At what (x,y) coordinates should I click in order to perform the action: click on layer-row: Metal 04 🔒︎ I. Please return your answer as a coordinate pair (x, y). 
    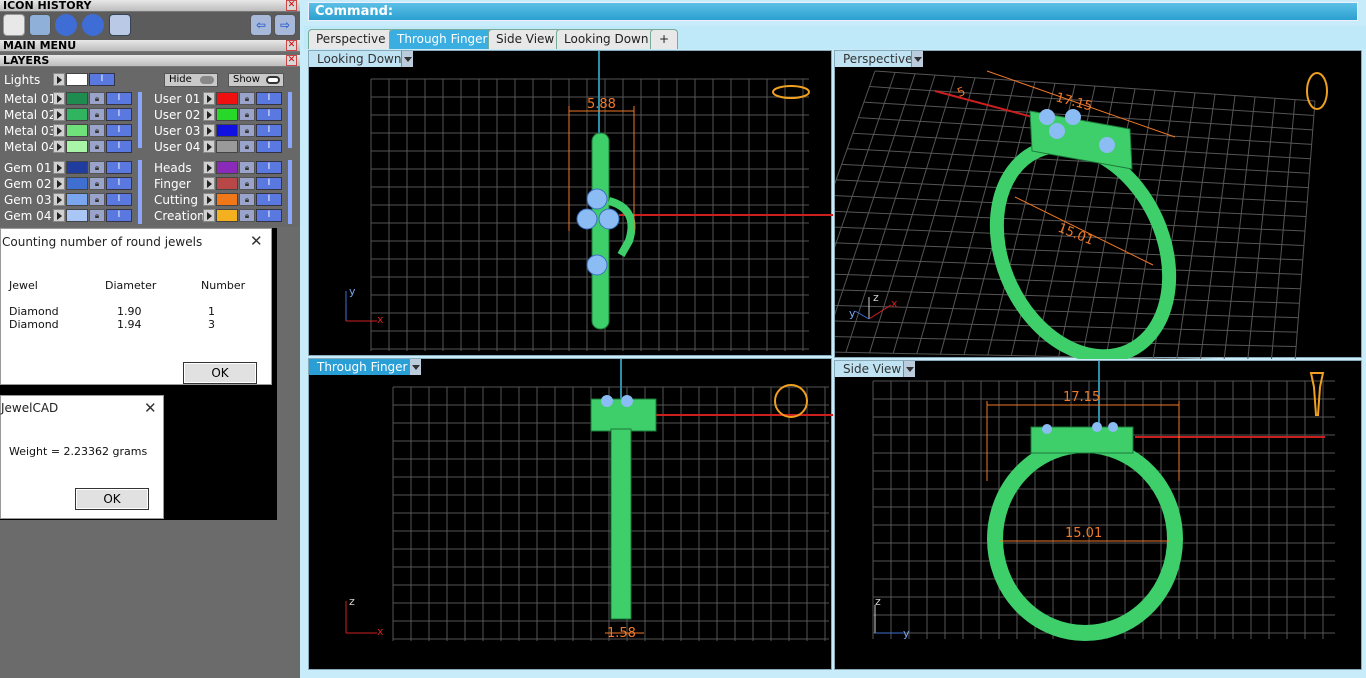
    Looking at the image, I should click on (66, 146).